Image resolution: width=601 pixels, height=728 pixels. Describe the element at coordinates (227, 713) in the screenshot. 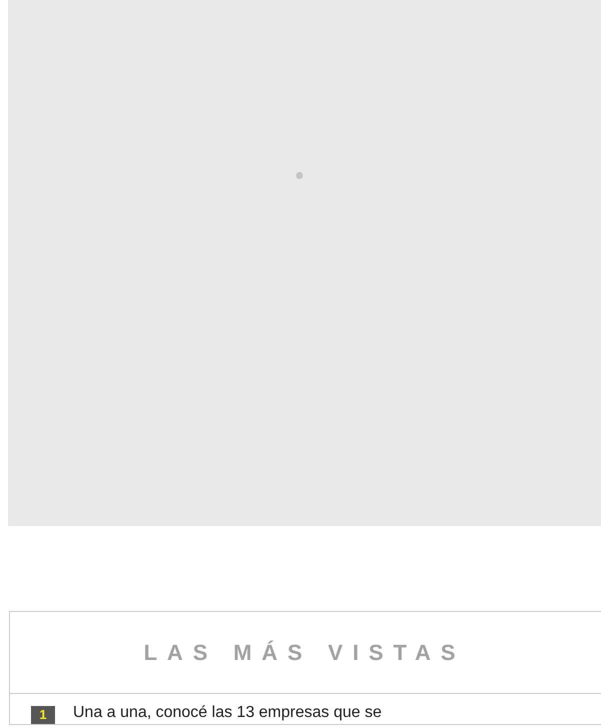

I see `article-link: Una a una, conocé las 13 empresas que se` at that location.